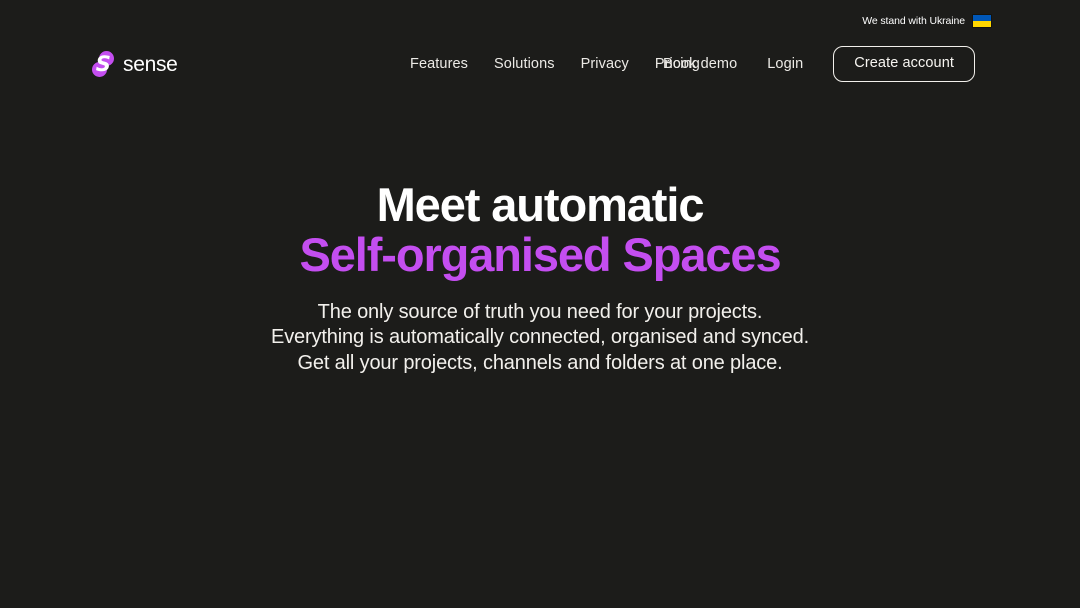 The height and width of the screenshot is (608, 1080). I want to click on flag-band-yellow, so click(982, 24).